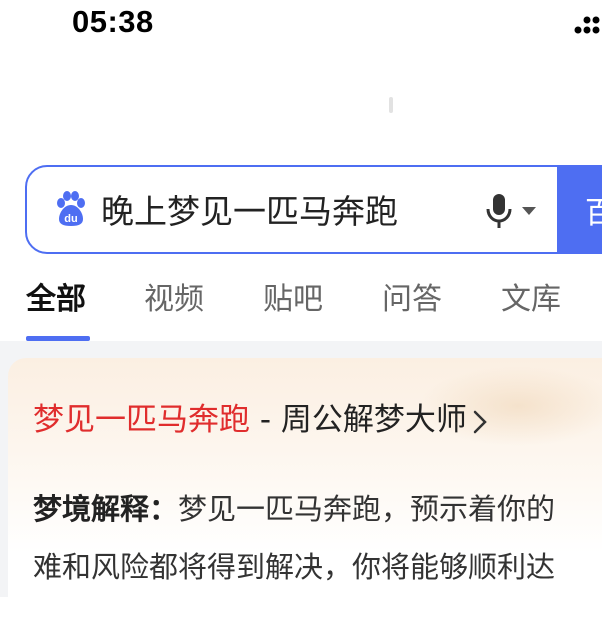  Describe the element at coordinates (174, 300) in the screenshot. I see `tab-video: 视频` at that location.